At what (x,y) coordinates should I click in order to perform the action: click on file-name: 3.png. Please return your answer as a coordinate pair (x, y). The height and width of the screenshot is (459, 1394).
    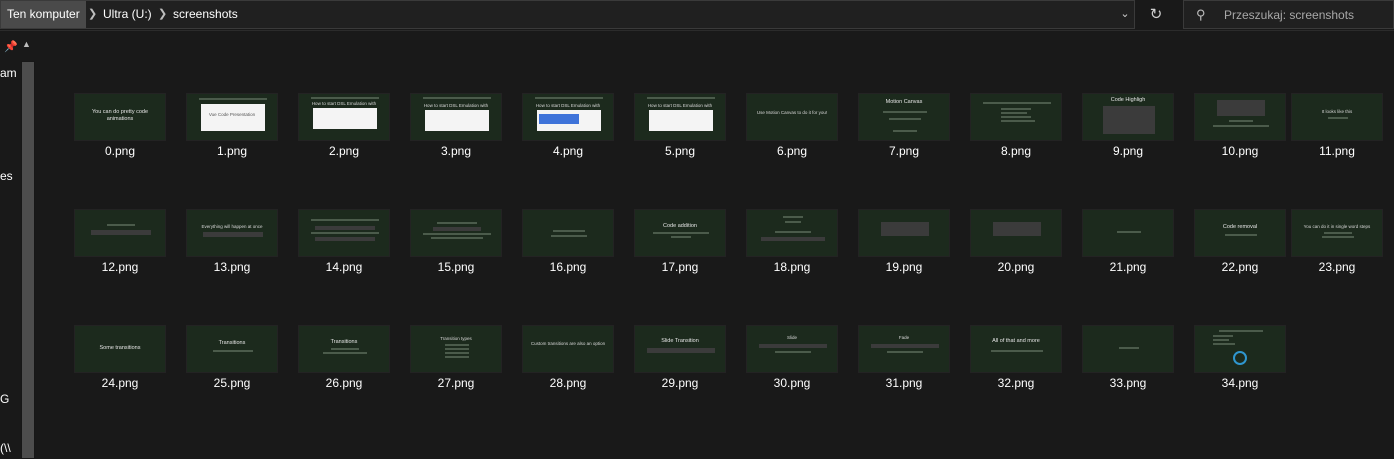
    Looking at the image, I should click on (456, 151).